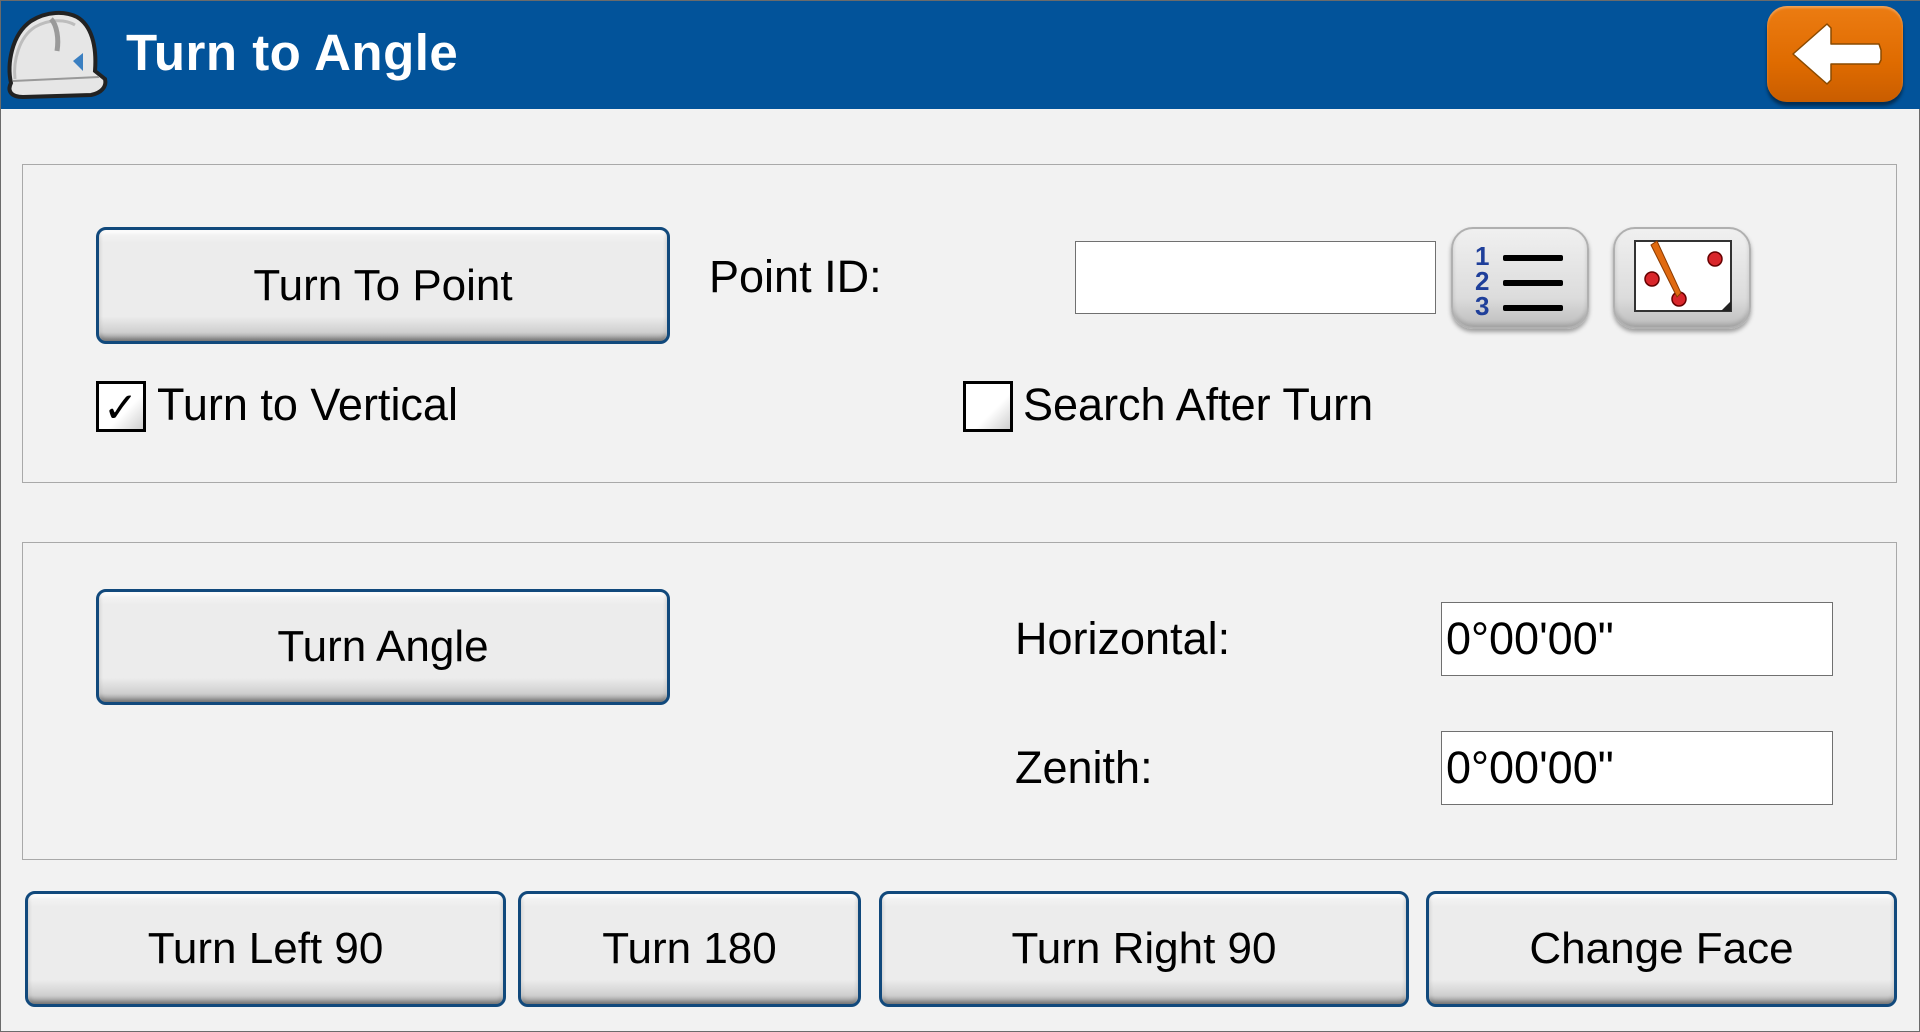 The width and height of the screenshot is (1920, 1032). I want to click on turn-angle-button: Turn Angle, so click(383, 647).